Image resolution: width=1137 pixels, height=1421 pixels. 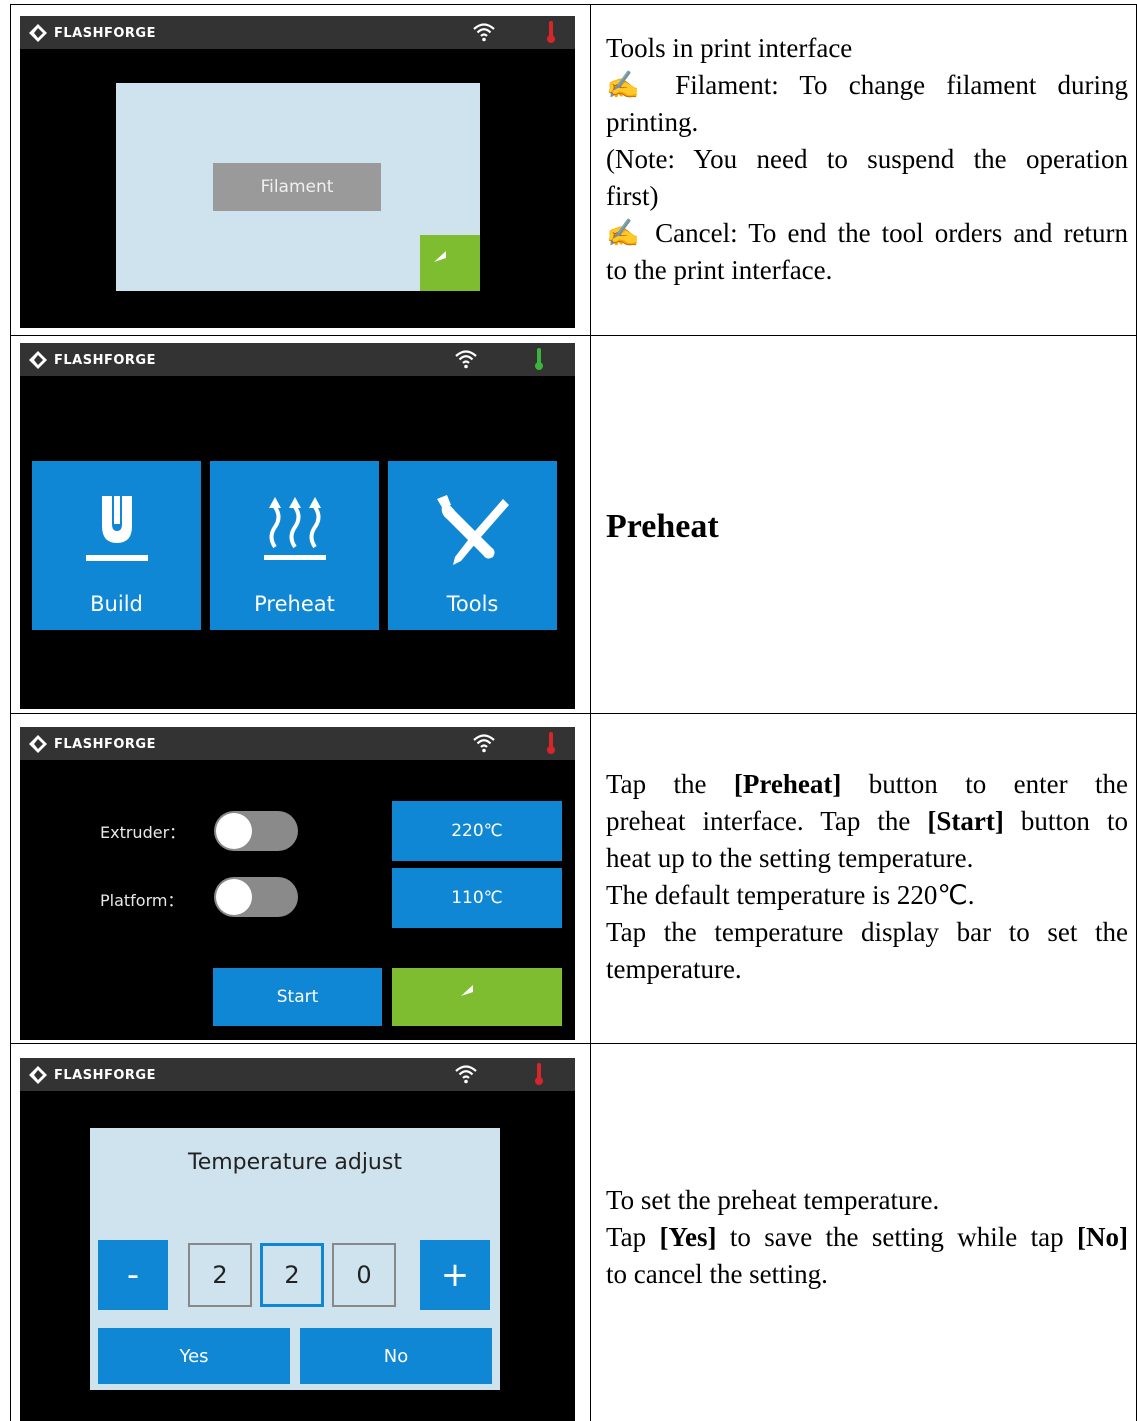 What do you see at coordinates (767, 821) in the screenshot?
I see `text: preheat interface. Tap the` at bounding box center [767, 821].